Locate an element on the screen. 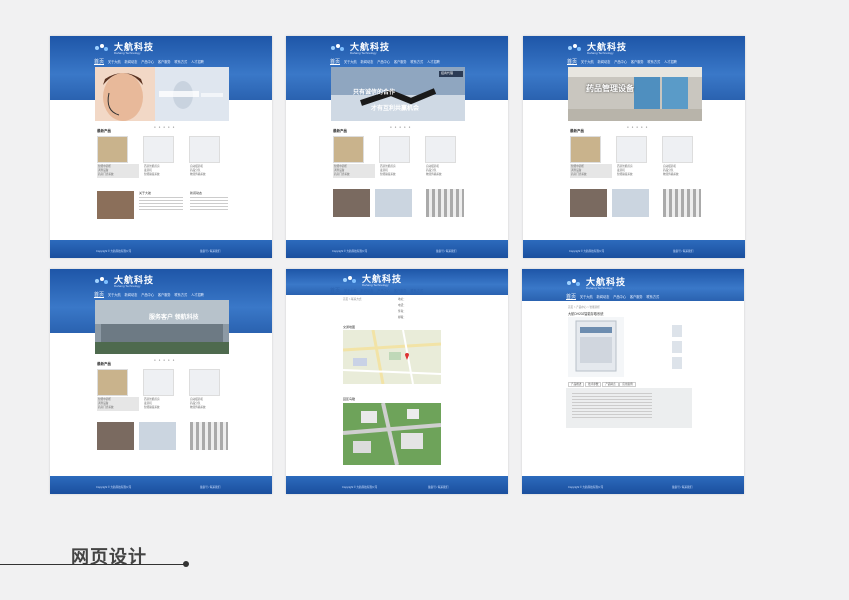 This screenshot has height=600, width=849. product-main-image is located at coordinates (596, 347).